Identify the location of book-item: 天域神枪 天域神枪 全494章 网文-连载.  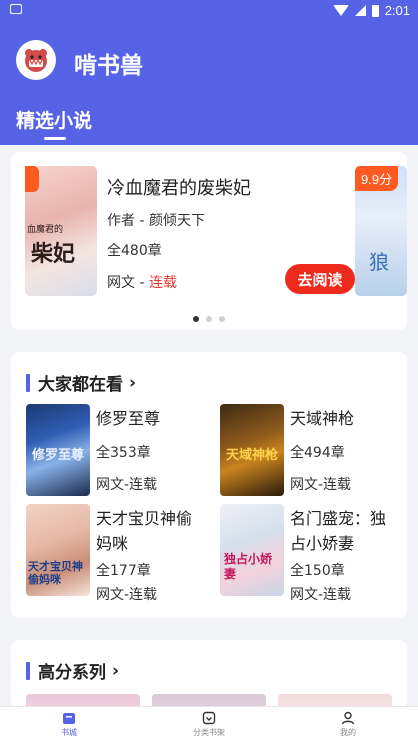
(315, 452).